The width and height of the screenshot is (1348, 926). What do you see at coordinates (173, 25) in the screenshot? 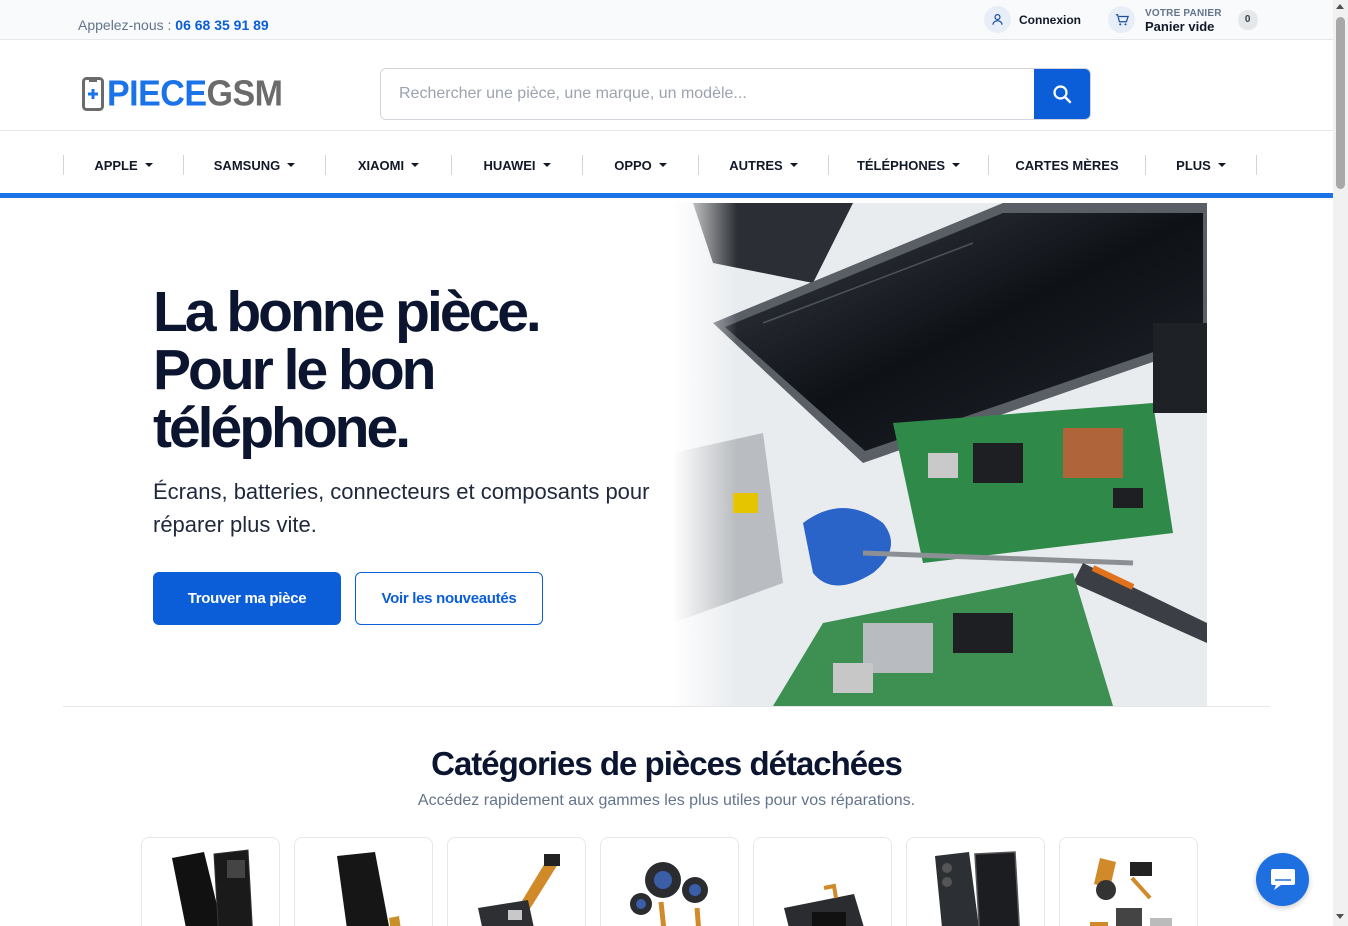
I see `phone-contact: Appelez-nous : 06 68 35 91 89` at bounding box center [173, 25].